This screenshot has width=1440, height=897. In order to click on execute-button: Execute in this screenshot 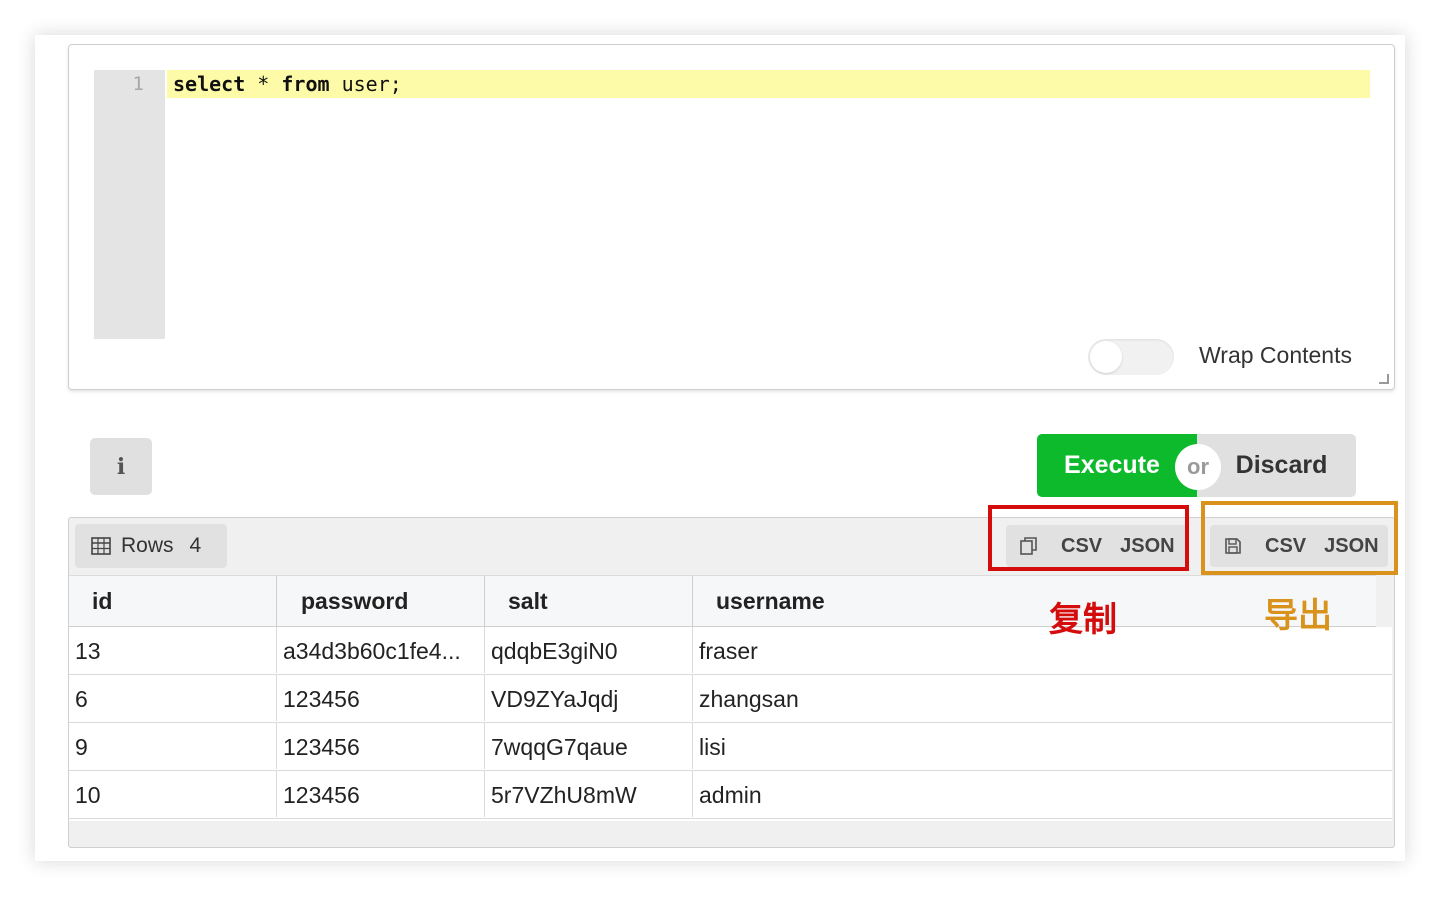, I will do `click(1117, 465)`.